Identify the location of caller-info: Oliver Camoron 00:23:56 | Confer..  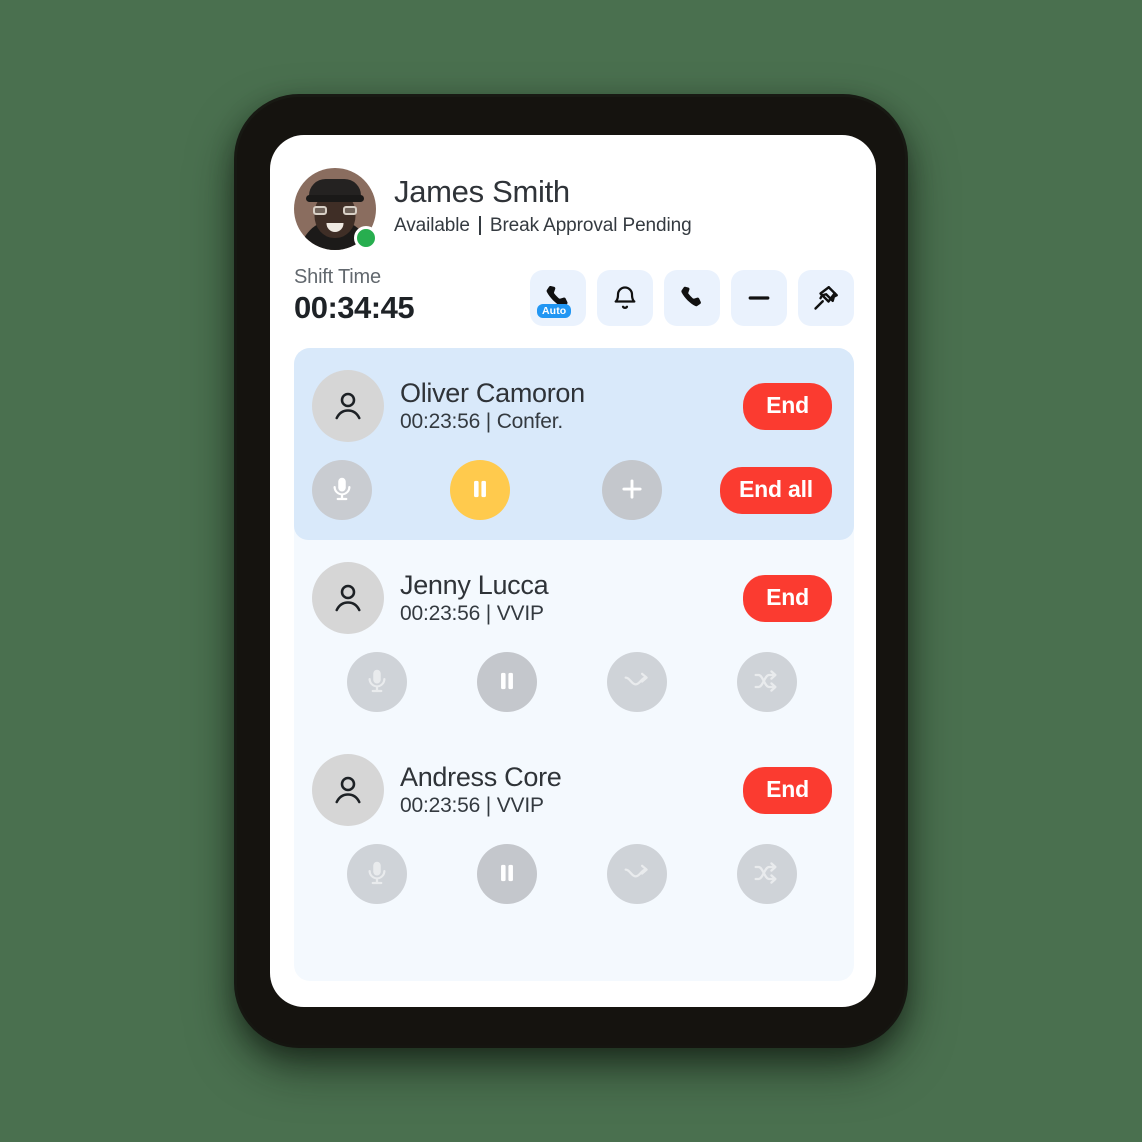
(563, 406).